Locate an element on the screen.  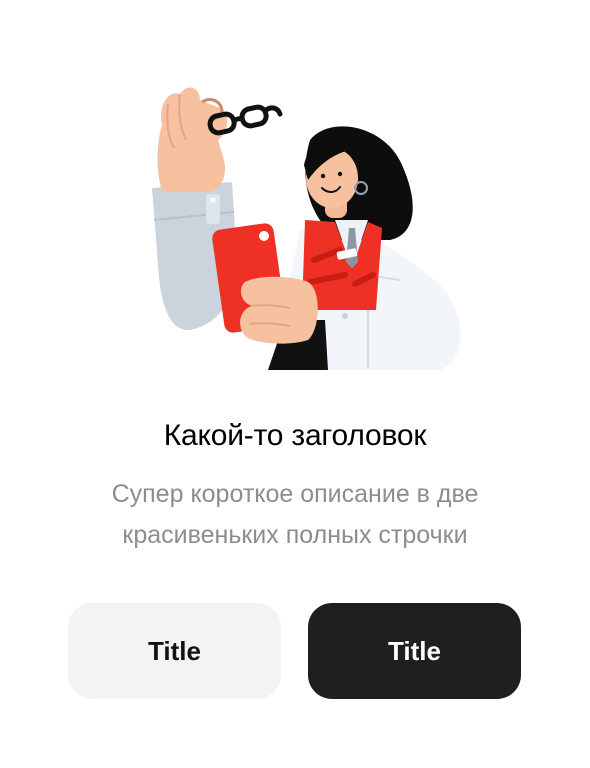
secondary-button-label: Title is located at coordinates (174, 650).